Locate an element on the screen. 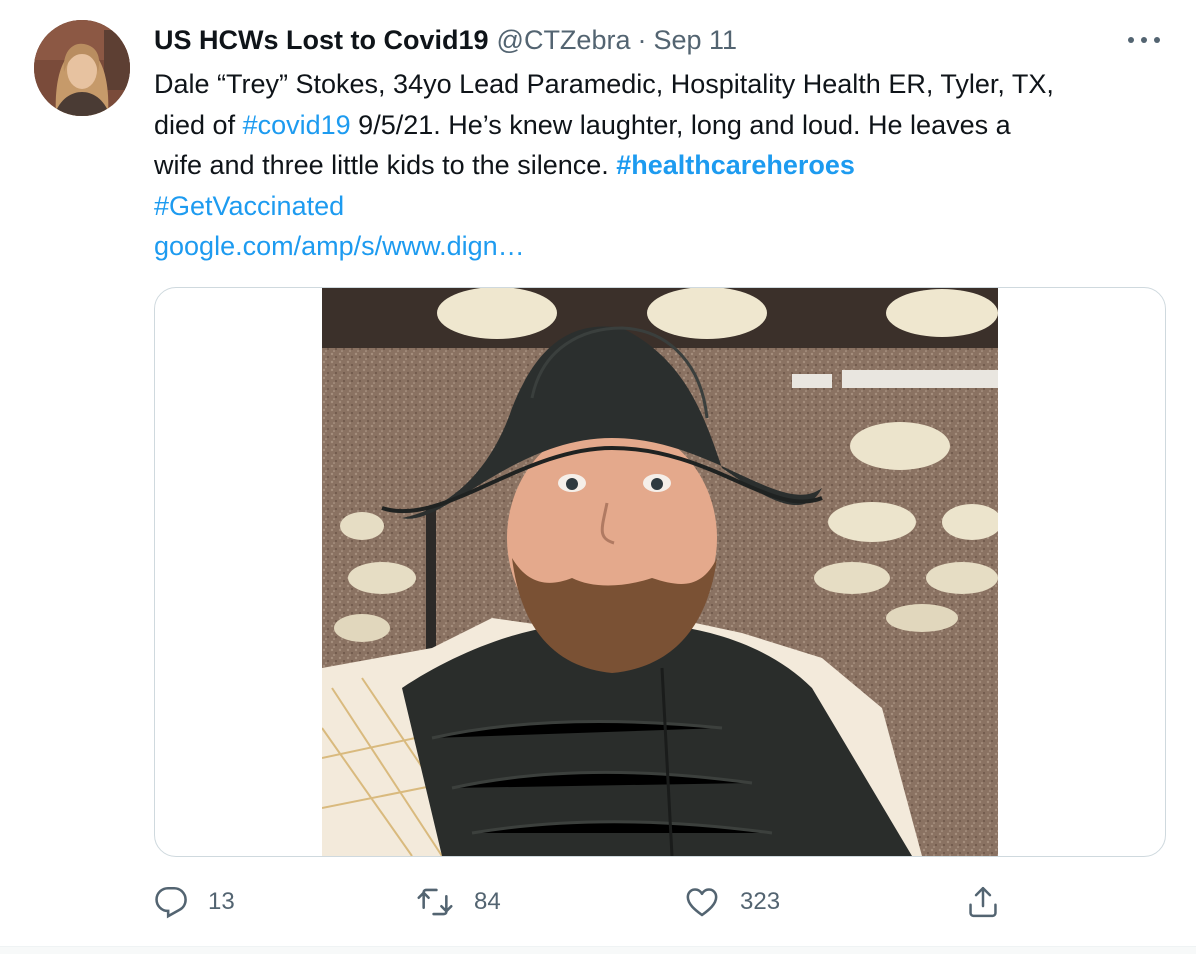 This screenshot has height=954, width=1196. display-name: US HCWs Lost to Covid19 is located at coordinates (321, 40).